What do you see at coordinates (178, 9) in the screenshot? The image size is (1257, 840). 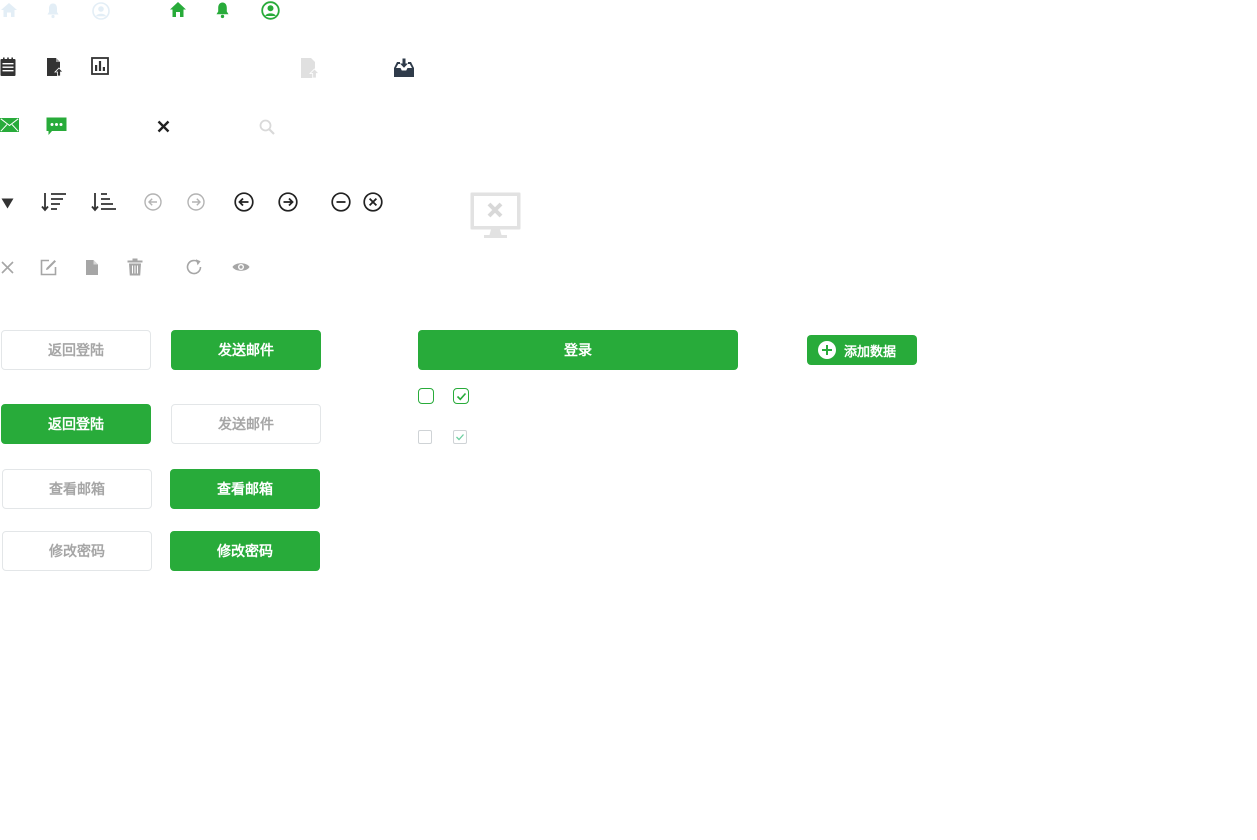 I see `home-icon-active` at bounding box center [178, 9].